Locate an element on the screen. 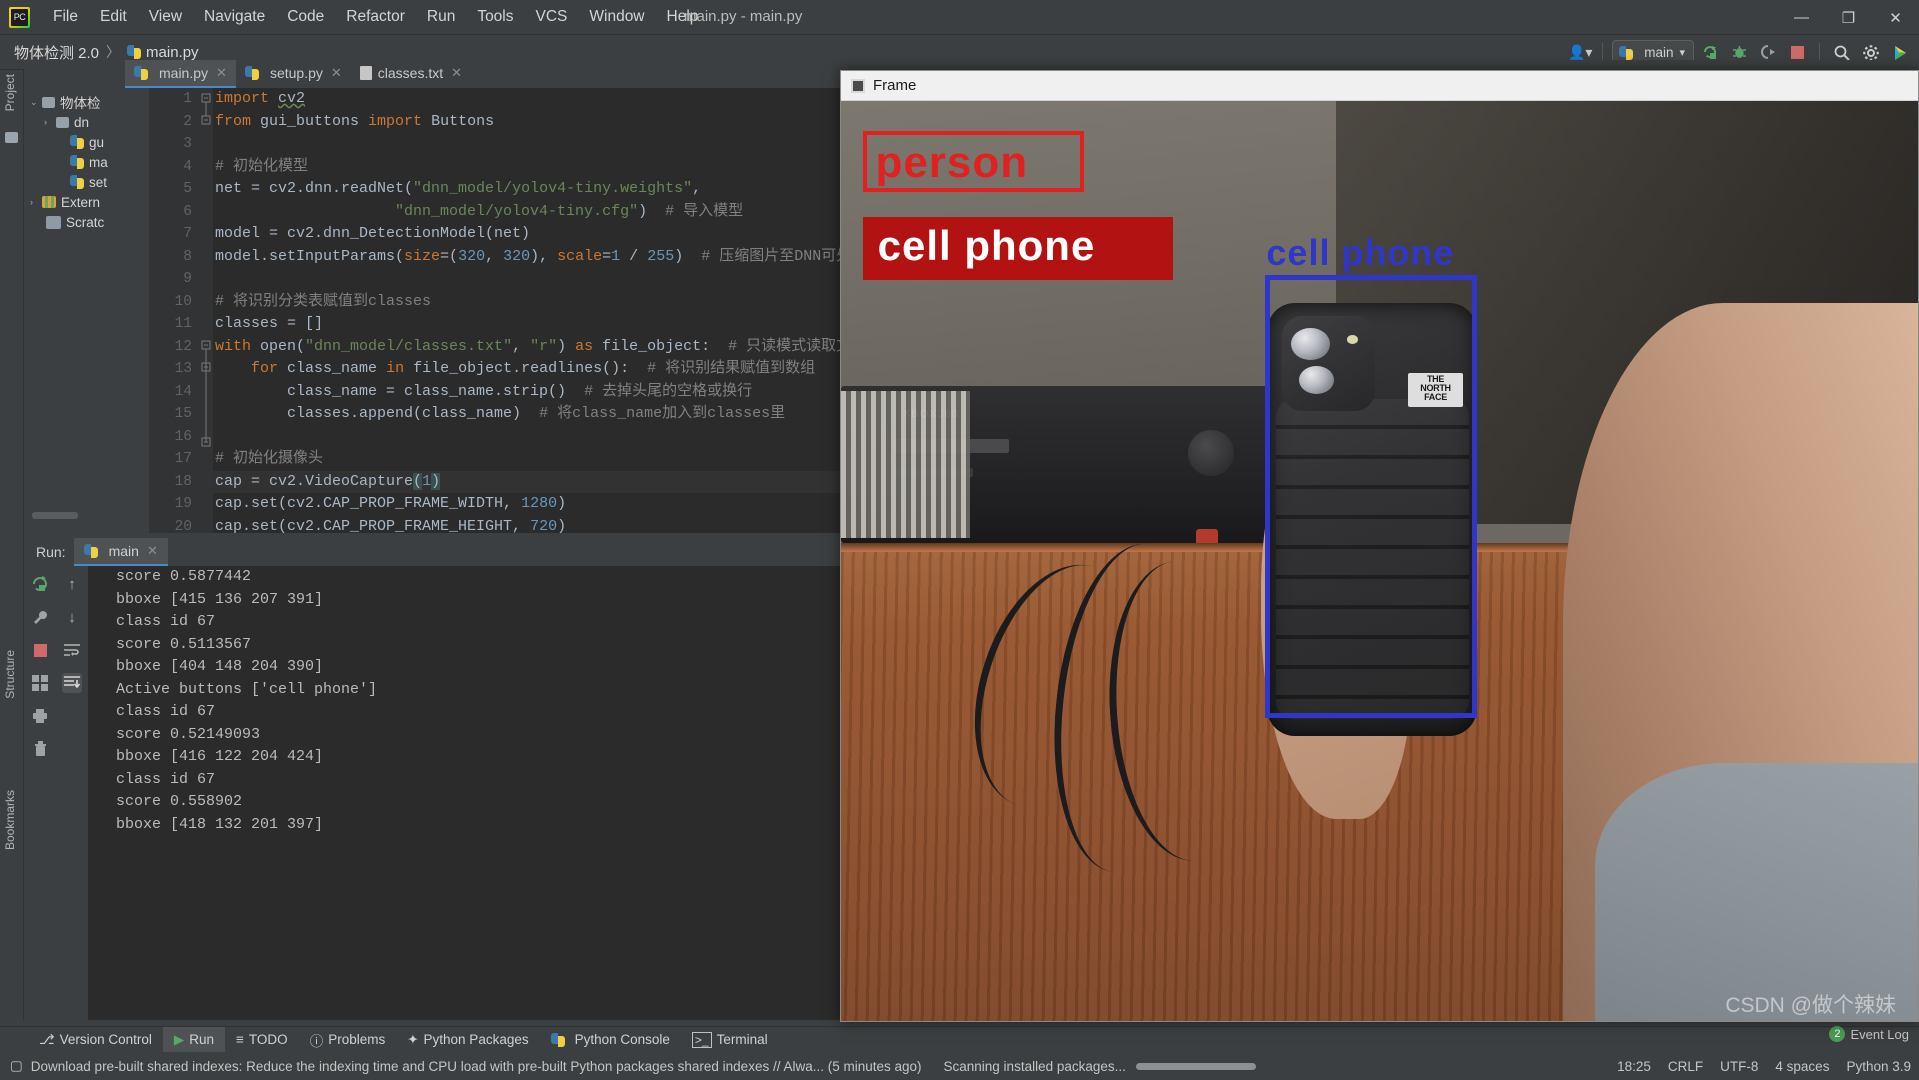  event-log-button: 2 Event Log is located at coordinates (1869, 1034).